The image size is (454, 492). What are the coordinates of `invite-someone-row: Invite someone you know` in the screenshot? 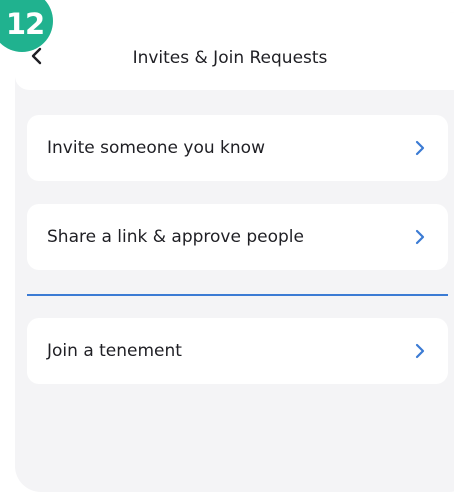 It's located at (237, 148).